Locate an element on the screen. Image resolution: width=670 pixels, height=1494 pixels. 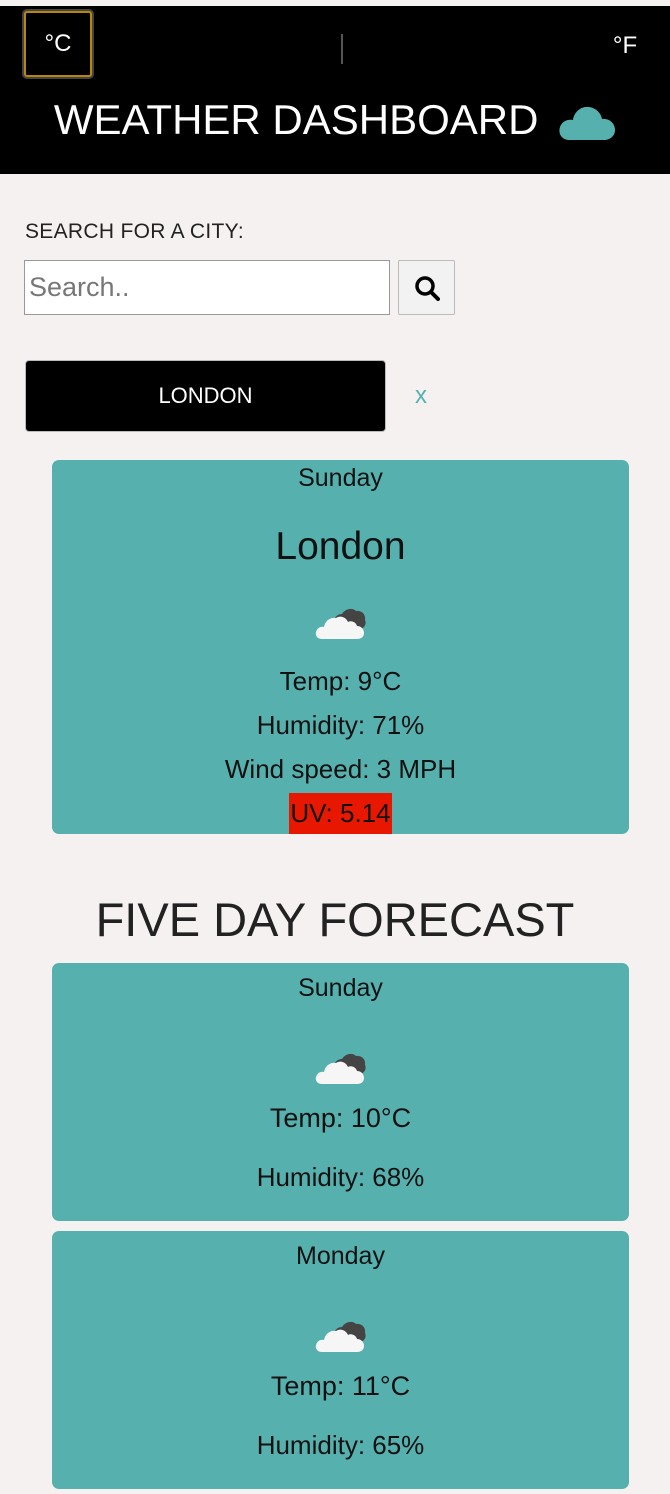
forecast-humidity: Humidity: 68% is located at coordinates (340, 1177).